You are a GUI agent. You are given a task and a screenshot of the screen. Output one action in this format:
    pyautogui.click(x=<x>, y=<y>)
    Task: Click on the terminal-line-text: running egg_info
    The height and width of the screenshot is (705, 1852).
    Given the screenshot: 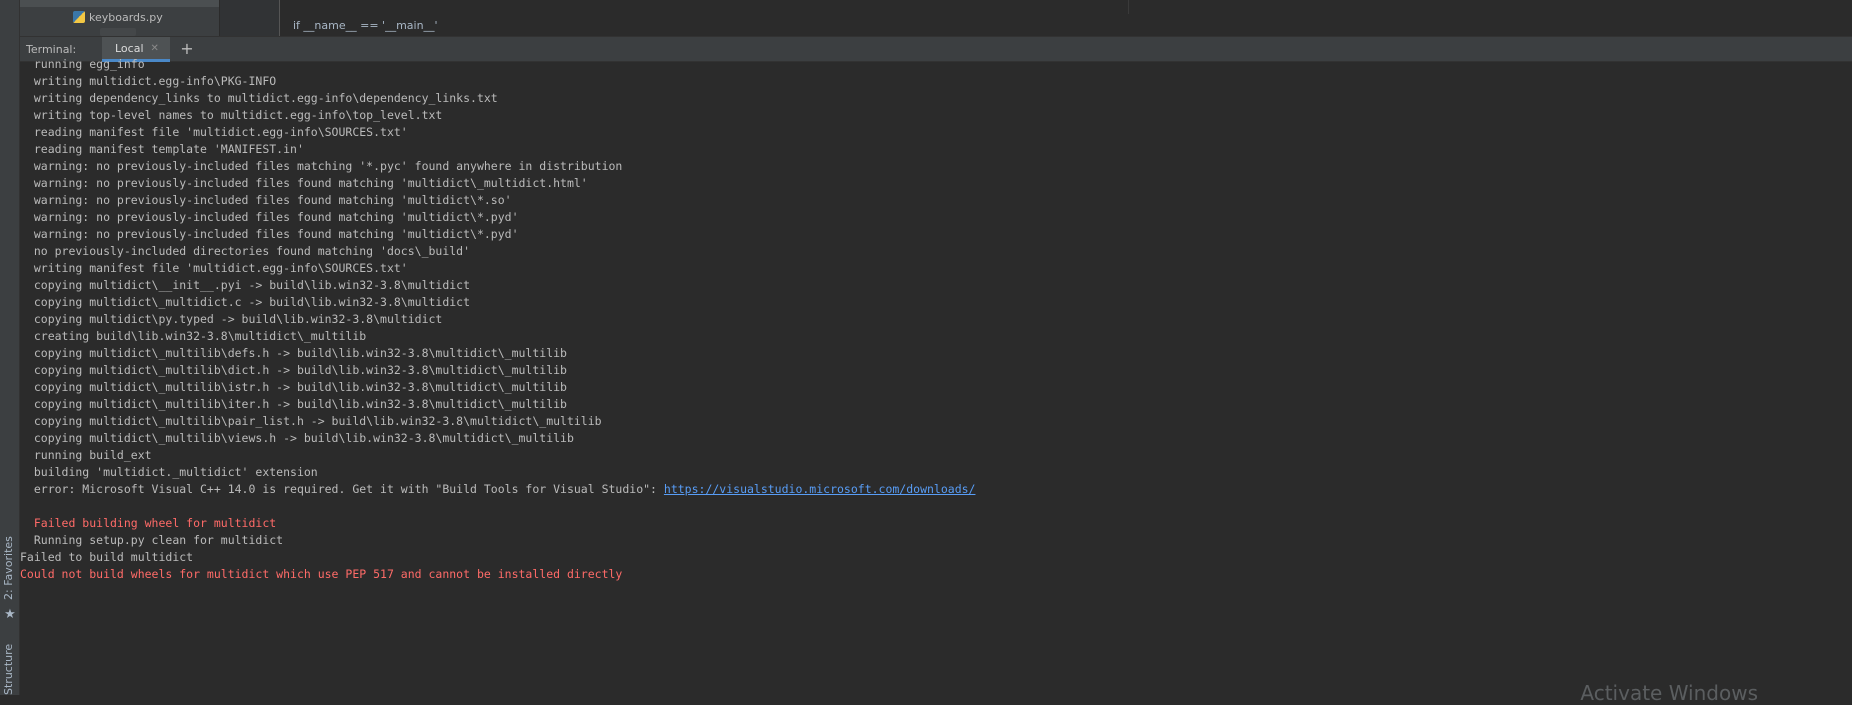 What is the action you would take?
    pyautogui.click(x=82, y=64)
    